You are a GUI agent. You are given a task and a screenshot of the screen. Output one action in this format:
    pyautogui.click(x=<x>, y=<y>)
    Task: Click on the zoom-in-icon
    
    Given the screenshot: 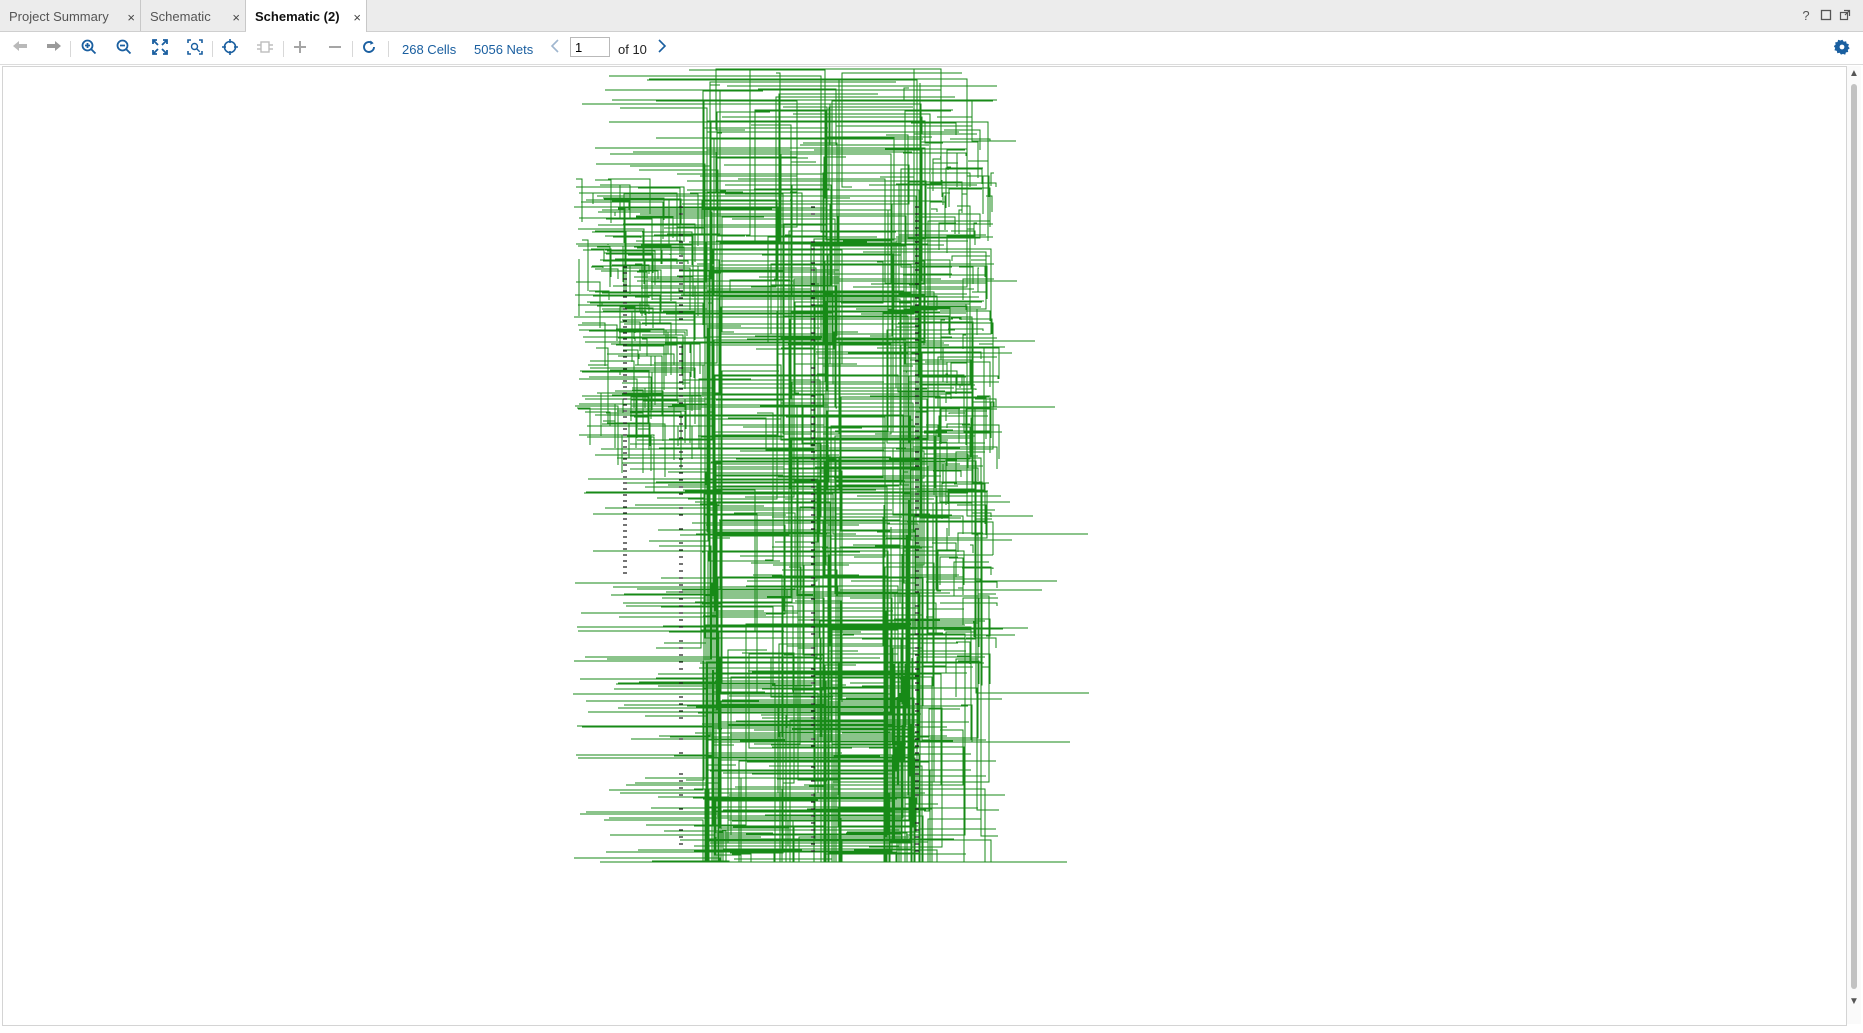 What is the action you would take?
    pyautogui.click(x=89, y=49)
    